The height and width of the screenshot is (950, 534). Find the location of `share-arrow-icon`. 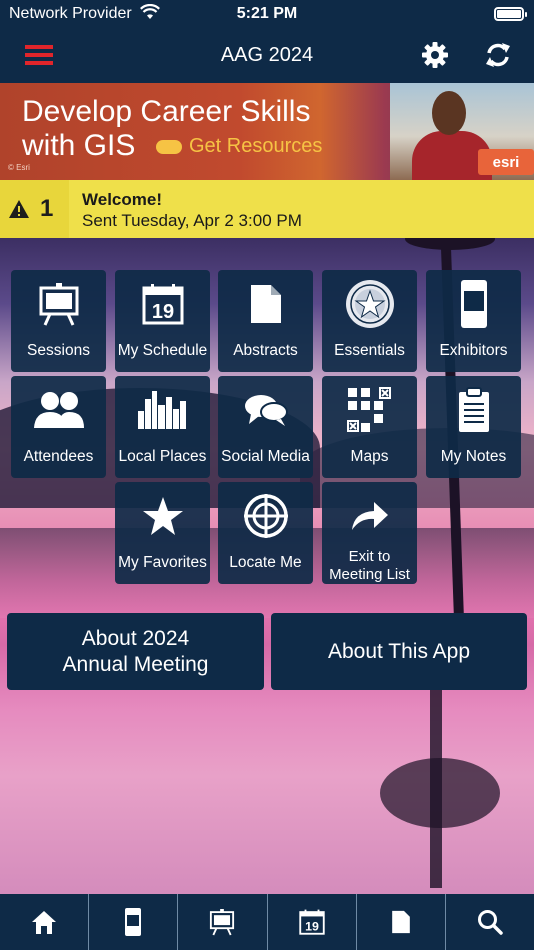

share-arrow-icon is located at coordinates (369, 516).